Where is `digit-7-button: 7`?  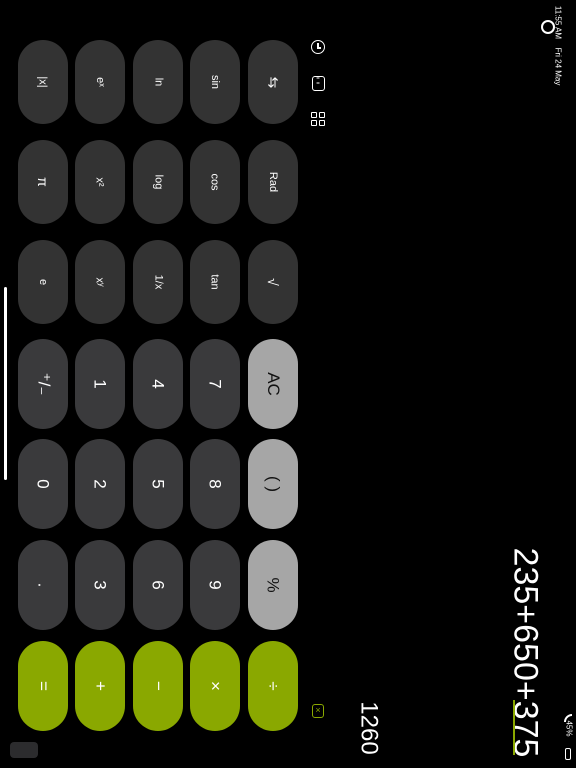
digit-7-button: 7 is located at coordinates (215, 384).